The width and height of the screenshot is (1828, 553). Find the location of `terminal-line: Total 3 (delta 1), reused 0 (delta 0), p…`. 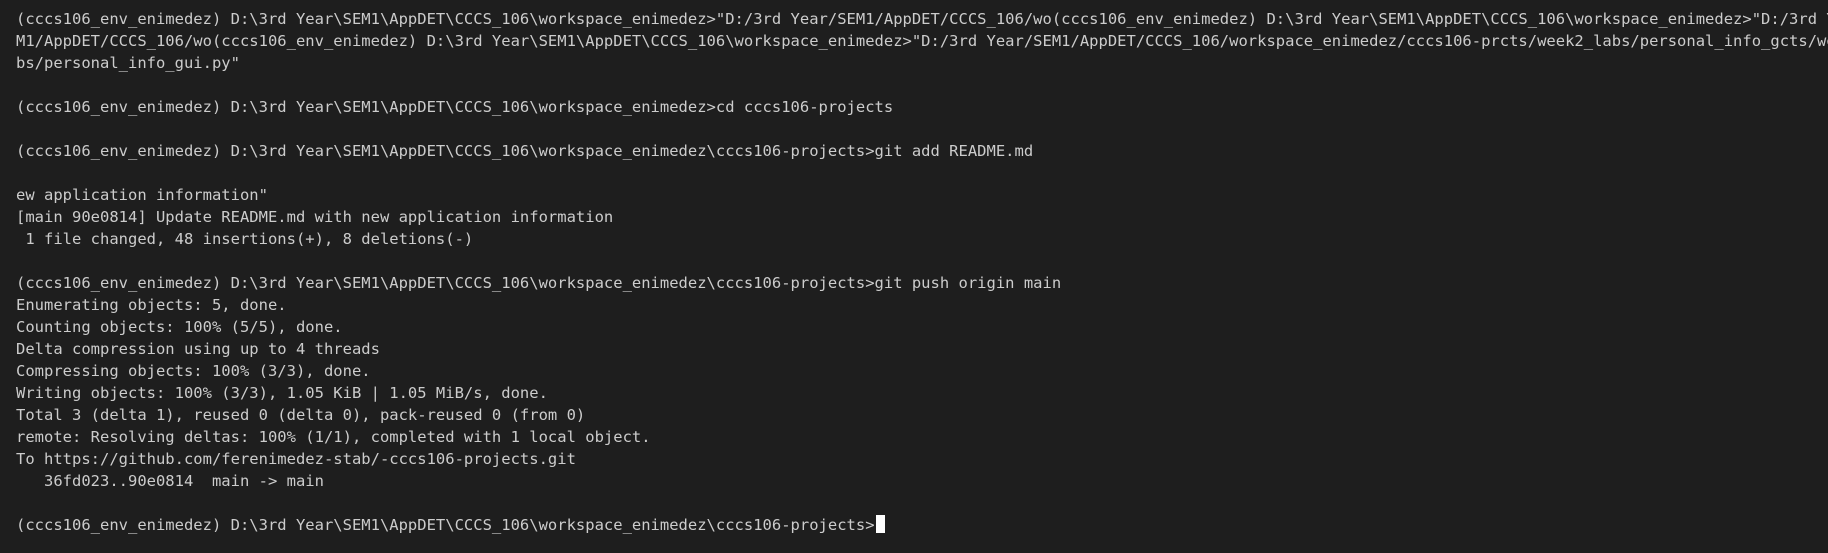

terminal-line: Total 3 (delta 1), reused 0 (delta 0), p… is located at coordinates (301, 415).